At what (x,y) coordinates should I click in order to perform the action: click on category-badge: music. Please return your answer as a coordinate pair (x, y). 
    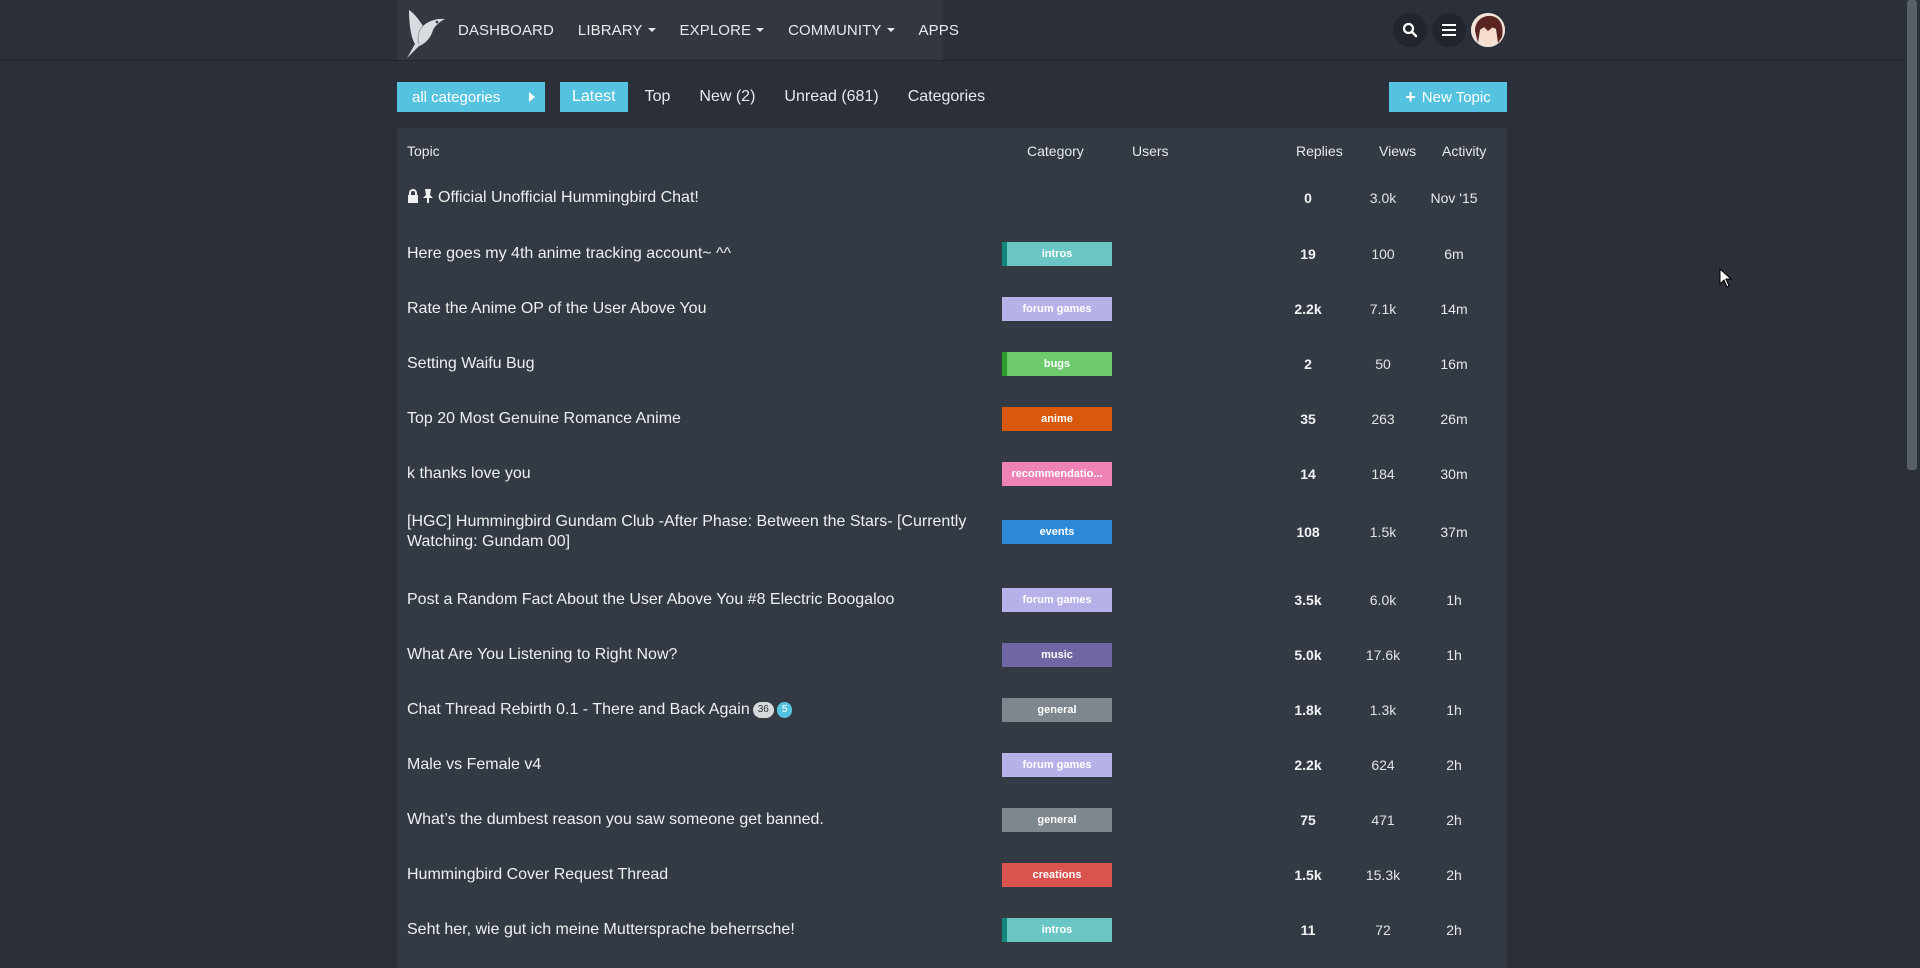
    Looking at the image, I should click on (1057, 655).